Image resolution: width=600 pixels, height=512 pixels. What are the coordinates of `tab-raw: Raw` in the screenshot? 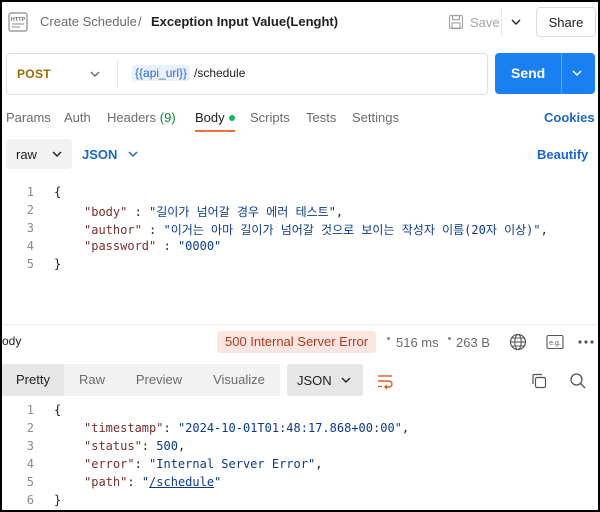 It's located at (92, 380).